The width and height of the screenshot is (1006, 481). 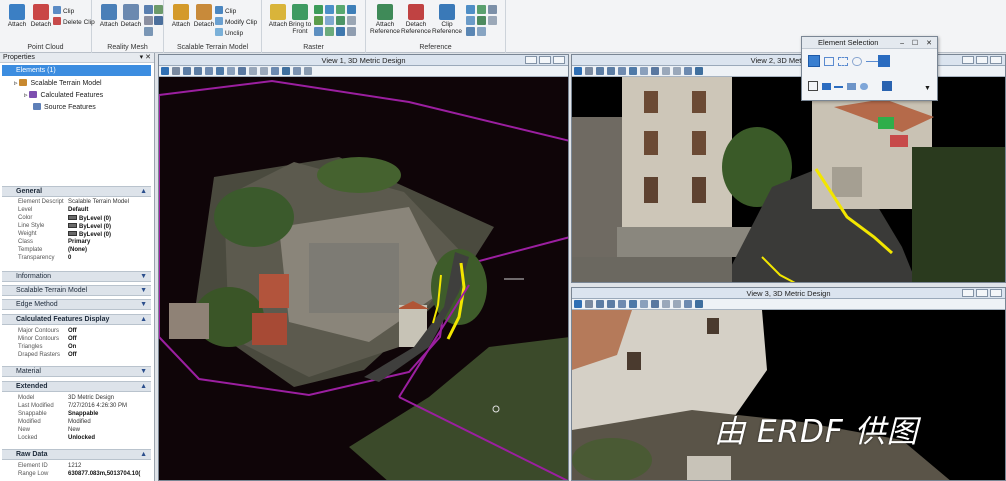 I want to click on point-cloud-detach-button: Detach, so click(x=41, y=21).